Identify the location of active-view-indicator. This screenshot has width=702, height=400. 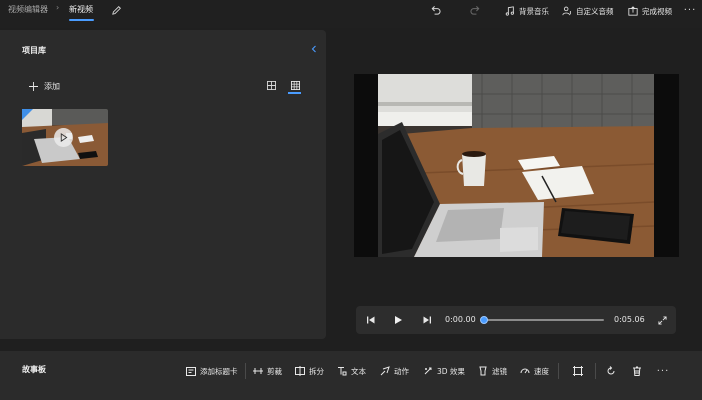
(294, 93).